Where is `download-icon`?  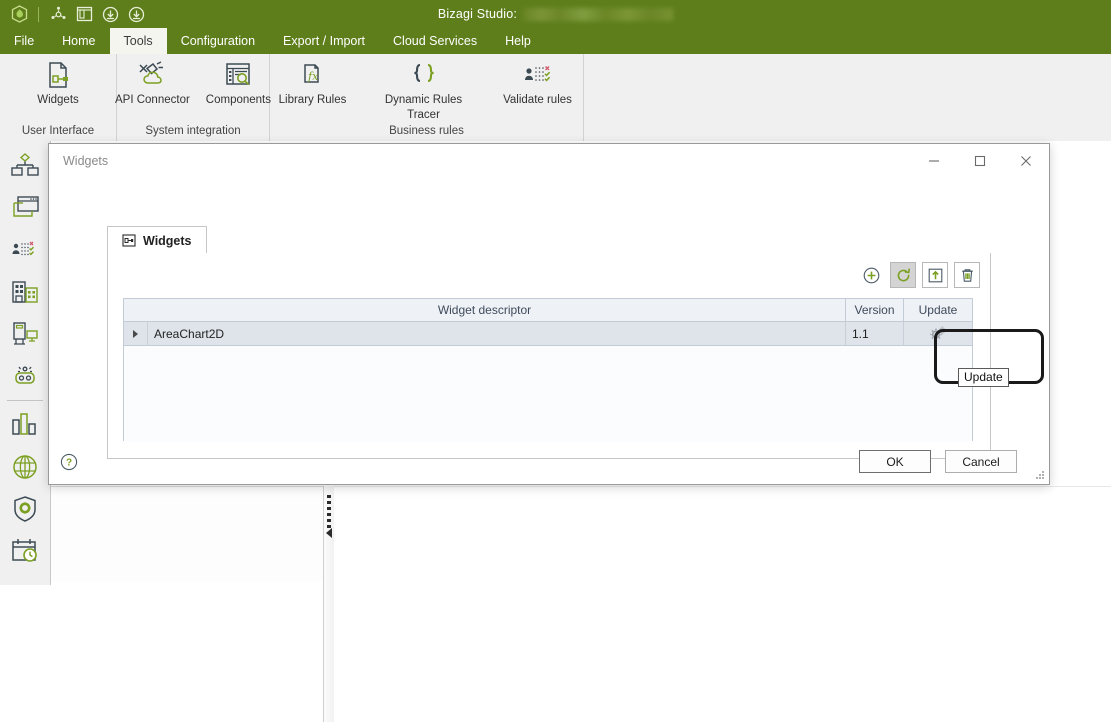
download-icon is located at coordinates (110, 14).